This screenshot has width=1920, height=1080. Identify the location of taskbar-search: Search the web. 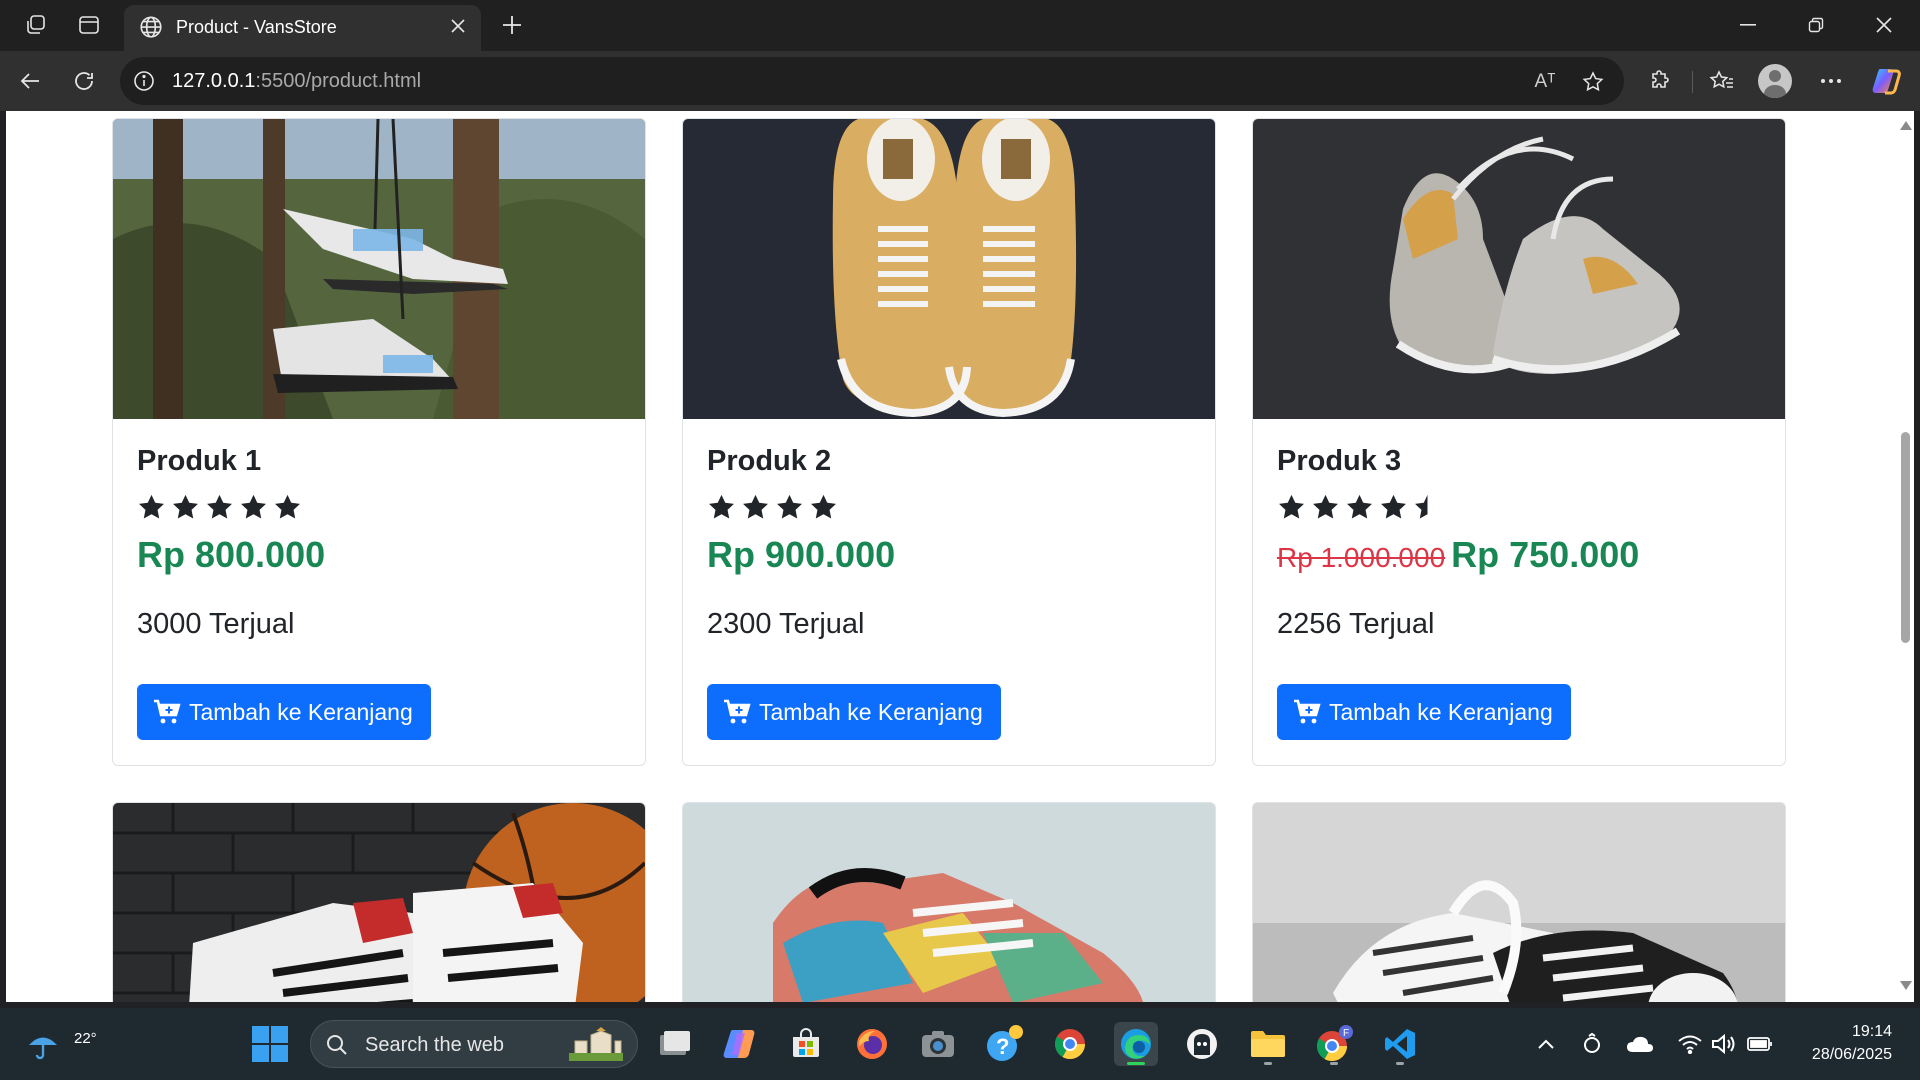
(474, 1044).